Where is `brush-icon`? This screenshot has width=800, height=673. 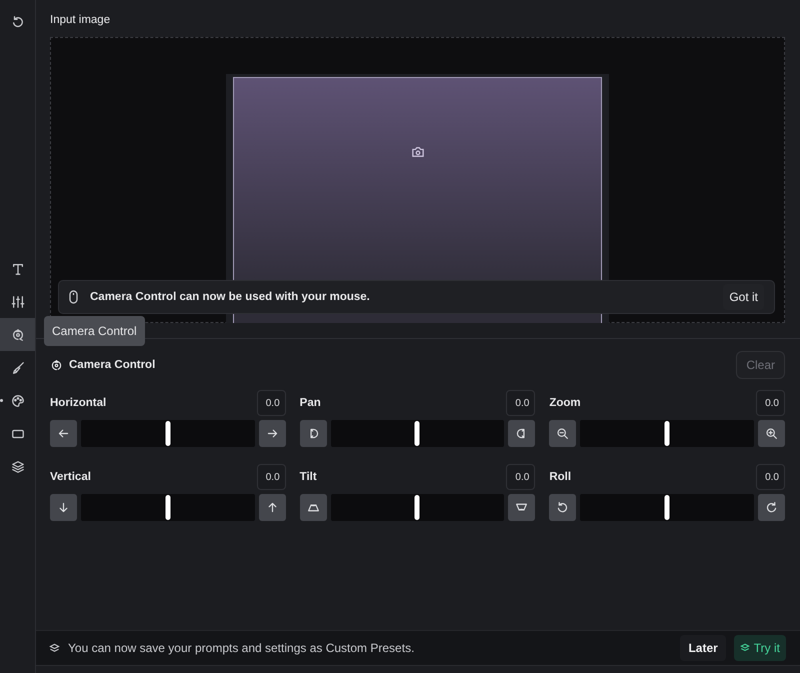
brush-icon is located at coordinates (17, 367).